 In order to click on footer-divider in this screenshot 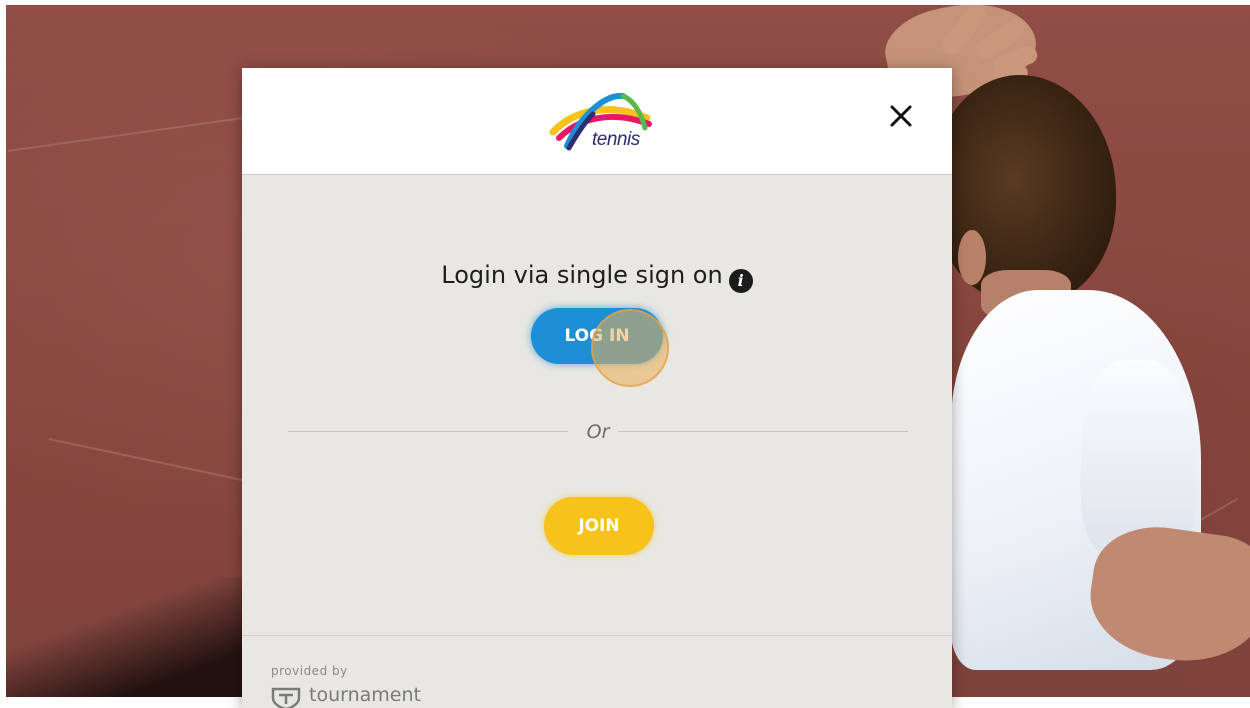, I will do `click(597, 635)`.